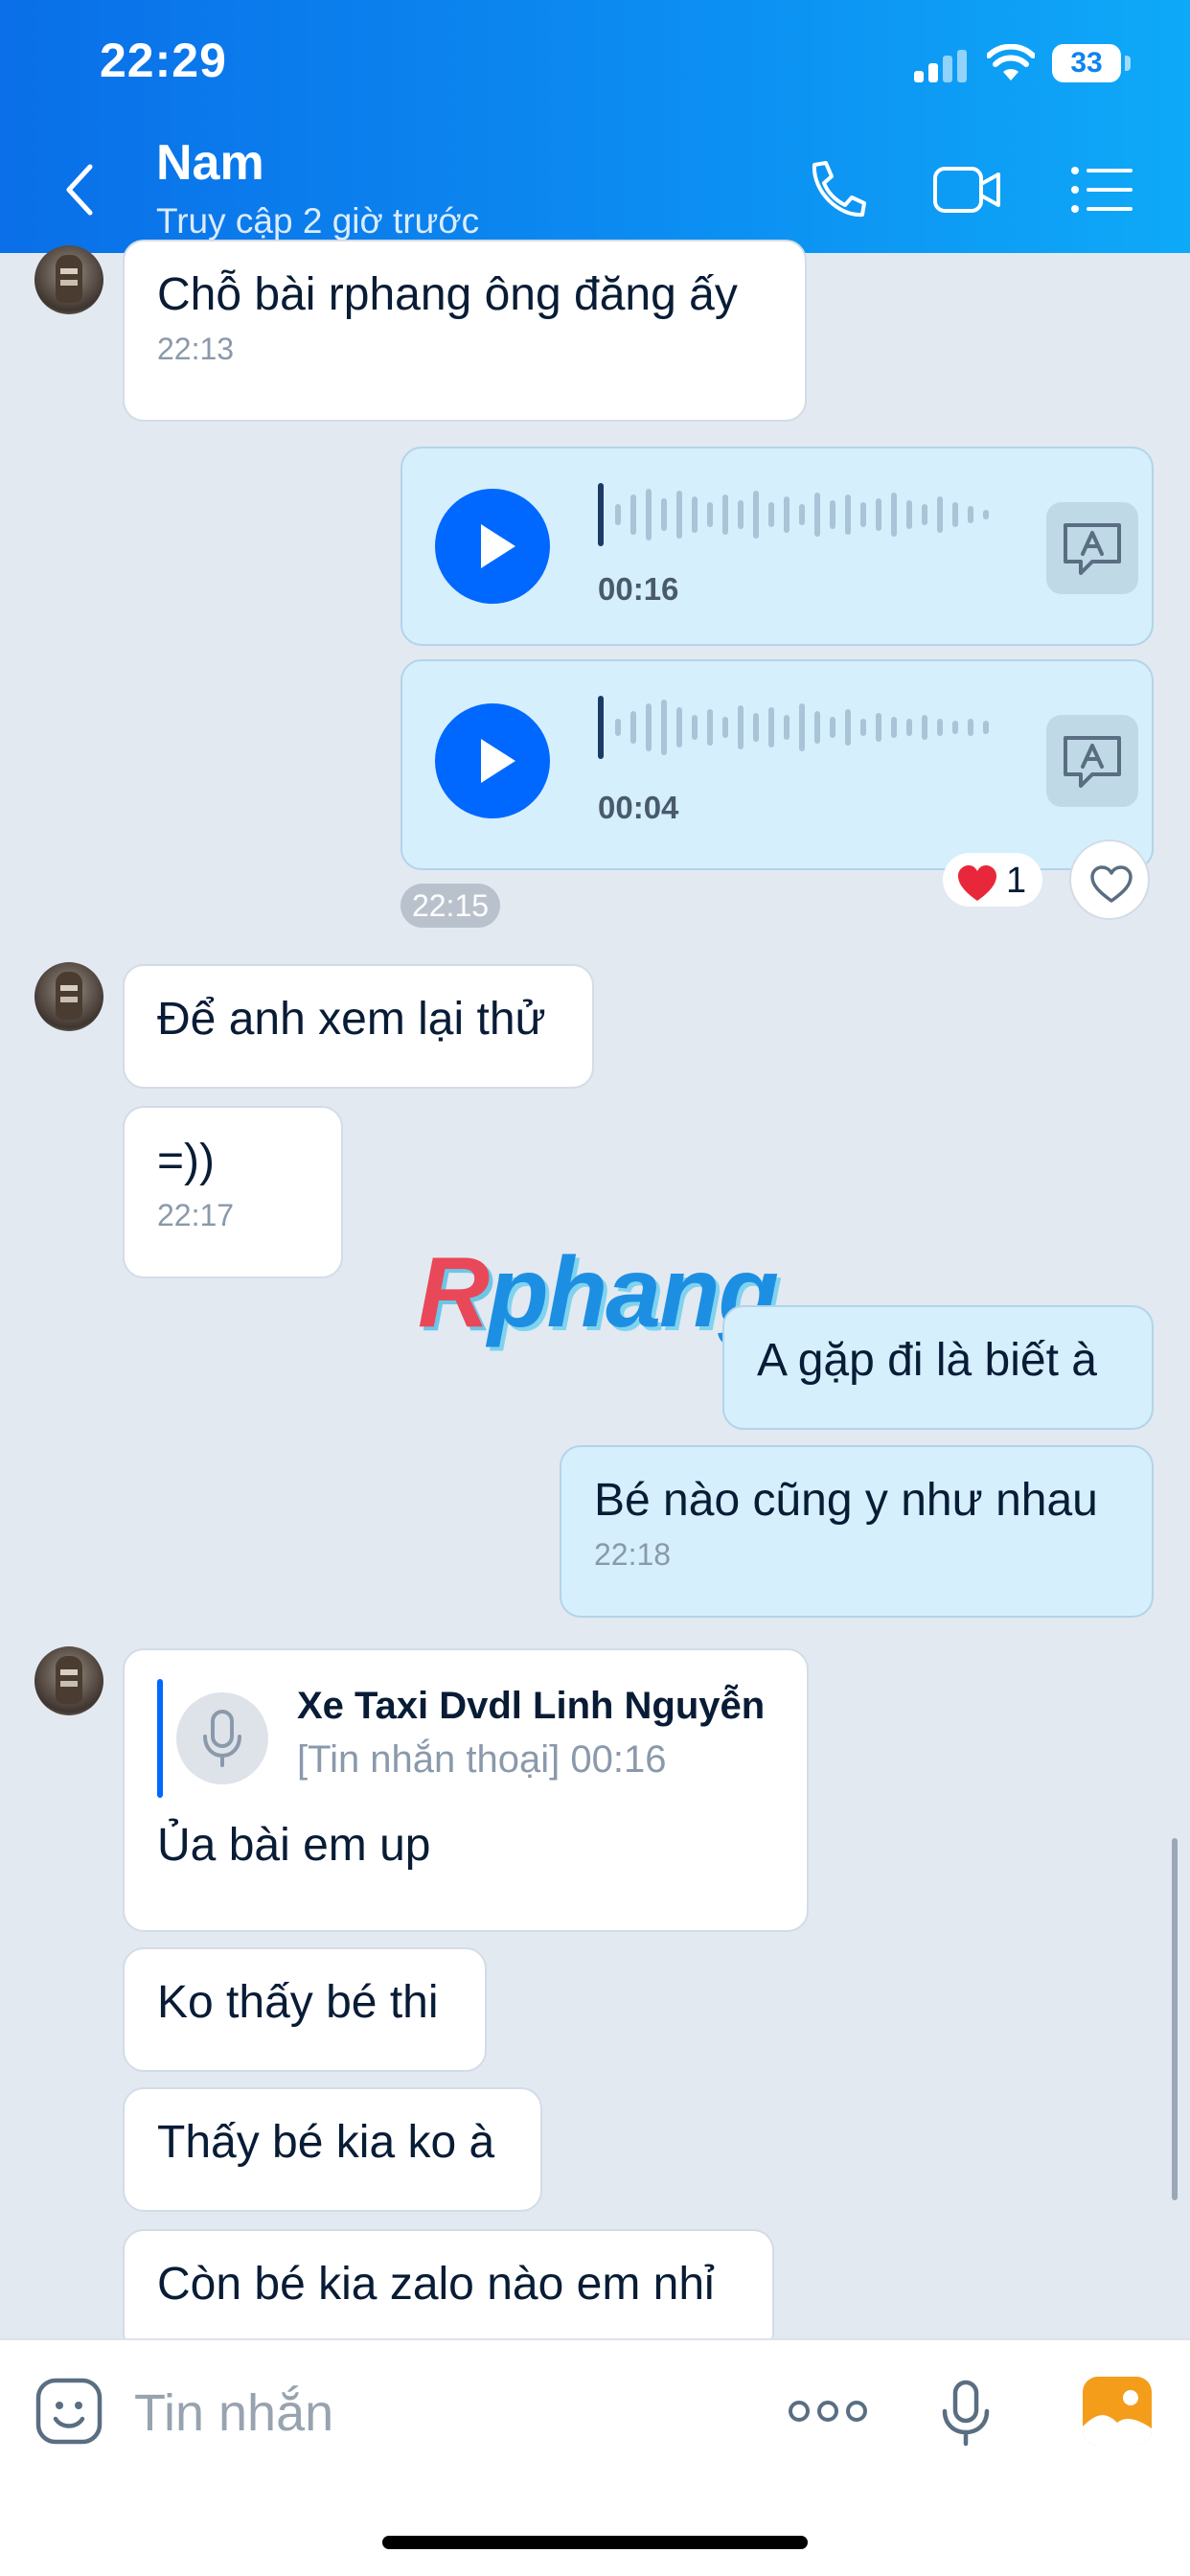  What do you see at coordinates (638, 589) in the screenshot?
I see `voice-duration: 00:16` at bounding box center [638, 589].